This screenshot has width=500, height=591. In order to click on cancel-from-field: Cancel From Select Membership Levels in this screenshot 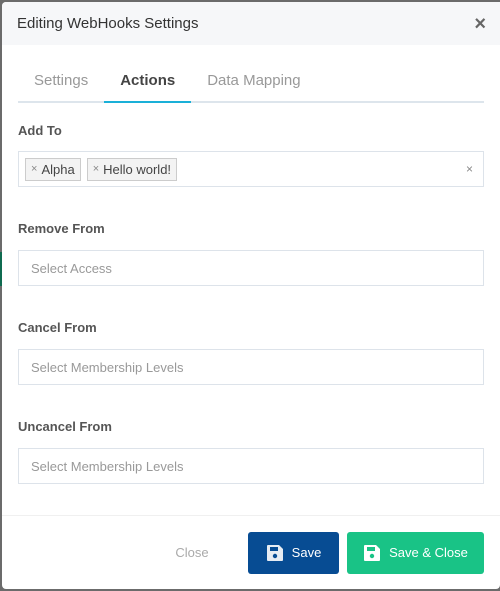, I will do `click(251, 352)`.